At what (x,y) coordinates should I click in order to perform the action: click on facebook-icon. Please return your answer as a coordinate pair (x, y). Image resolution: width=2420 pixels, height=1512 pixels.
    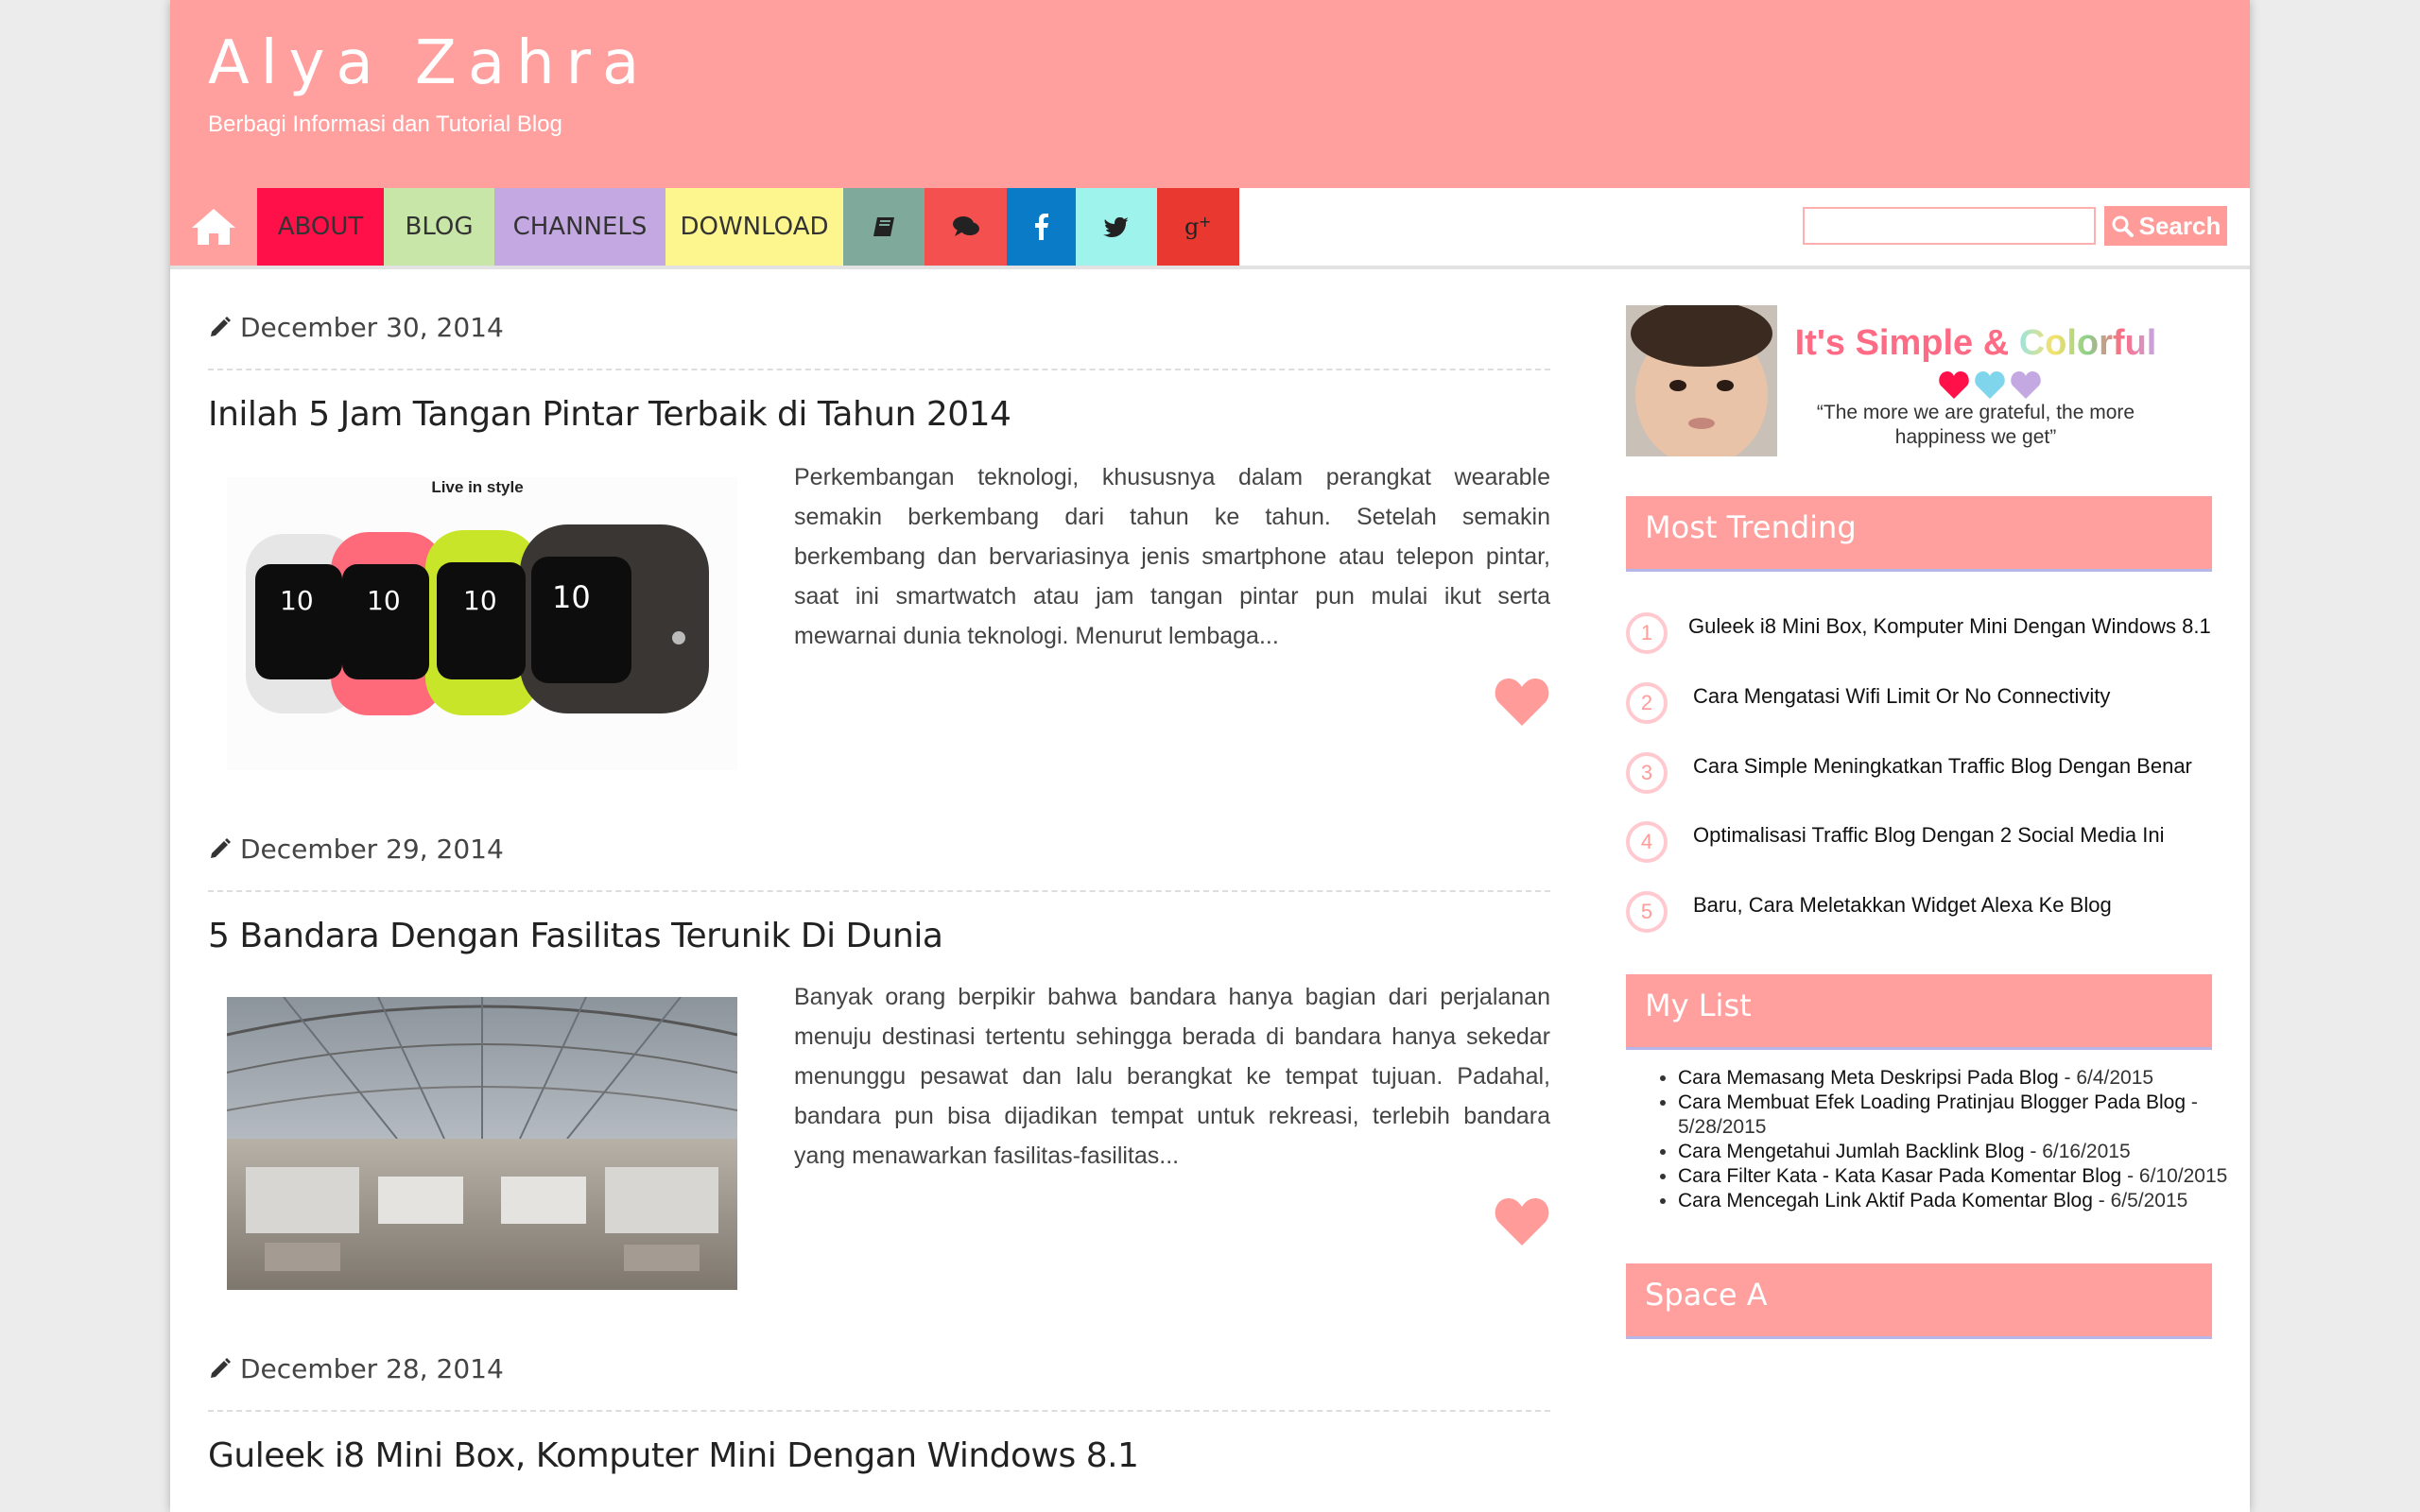
    Looking at the image, I should click on (1041, 227).